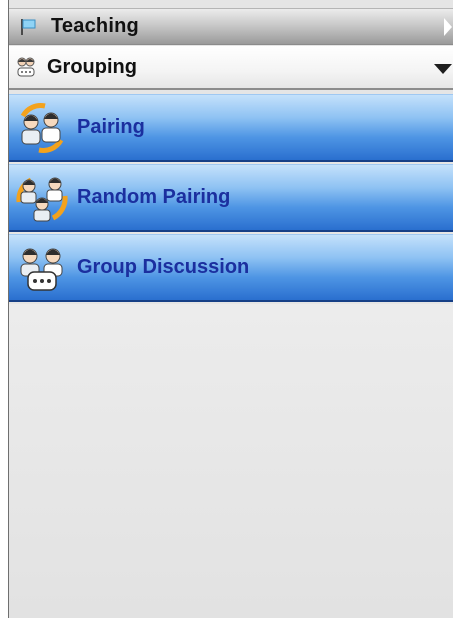 This screenshot has width=453, height=618. Describe the element at coordinates (42, 128) in the screenshot. I see `pairing-icon` at that location.